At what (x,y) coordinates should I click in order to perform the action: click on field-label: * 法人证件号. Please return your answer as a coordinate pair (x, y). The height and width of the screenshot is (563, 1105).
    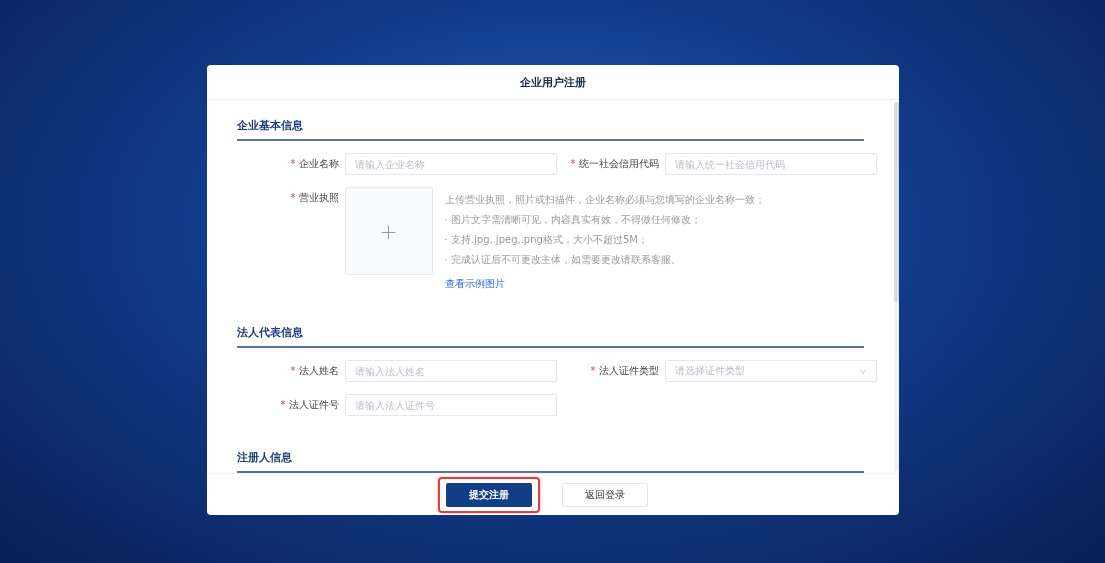
    Looking at the image, I should click on (309, 405).